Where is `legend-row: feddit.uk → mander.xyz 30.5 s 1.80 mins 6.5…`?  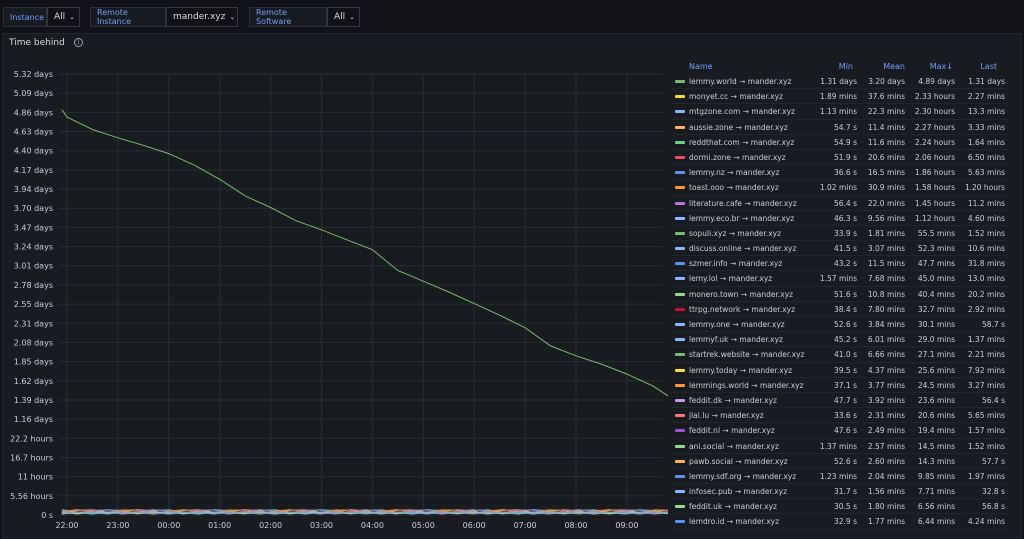 legend-row: feddit.uk → mander.xyz 30.5 s 1.80 mins 6.5… is located at coordinates (839, 507).